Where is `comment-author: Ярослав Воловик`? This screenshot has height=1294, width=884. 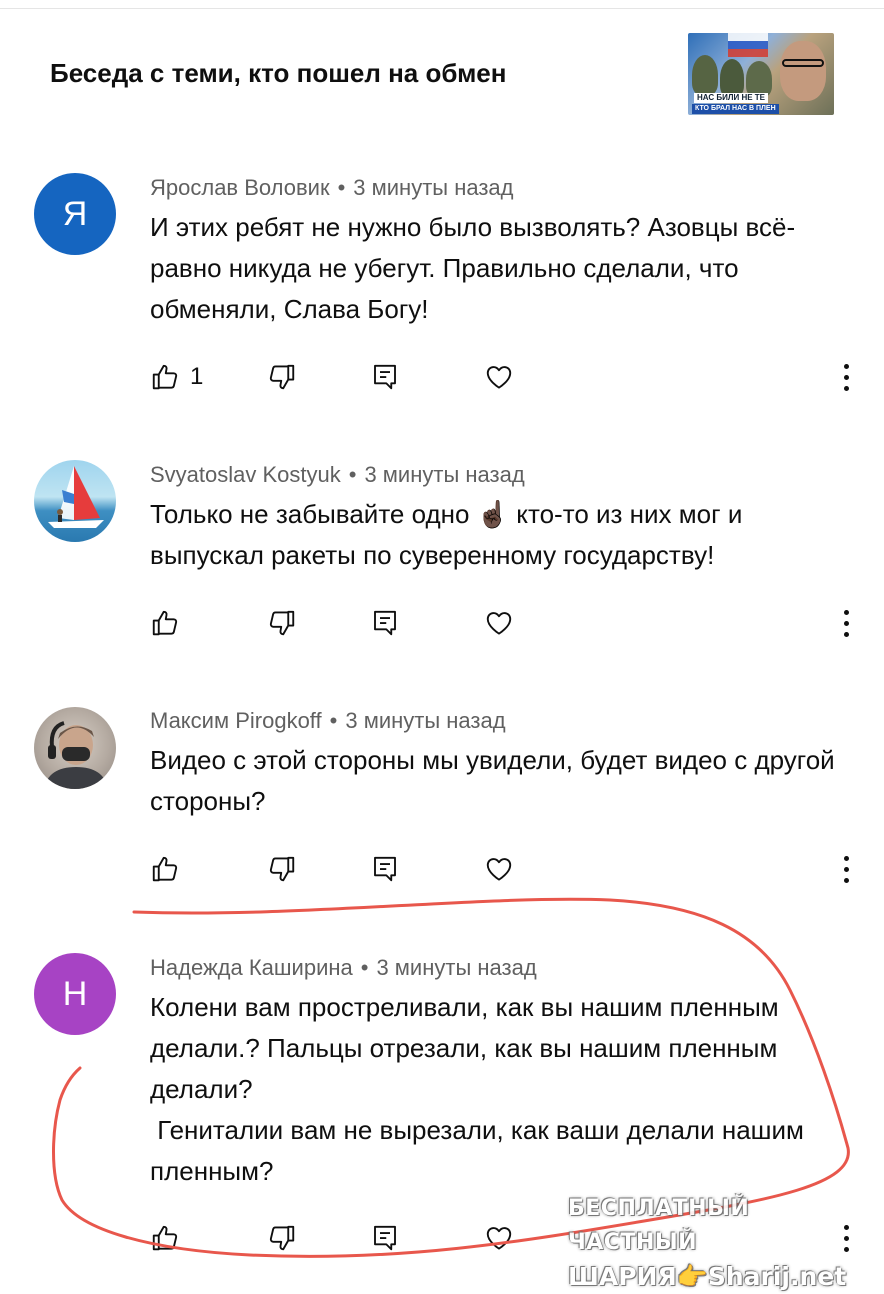 comment-author: Ярослав Воловик is located at coordinates (240, 187).